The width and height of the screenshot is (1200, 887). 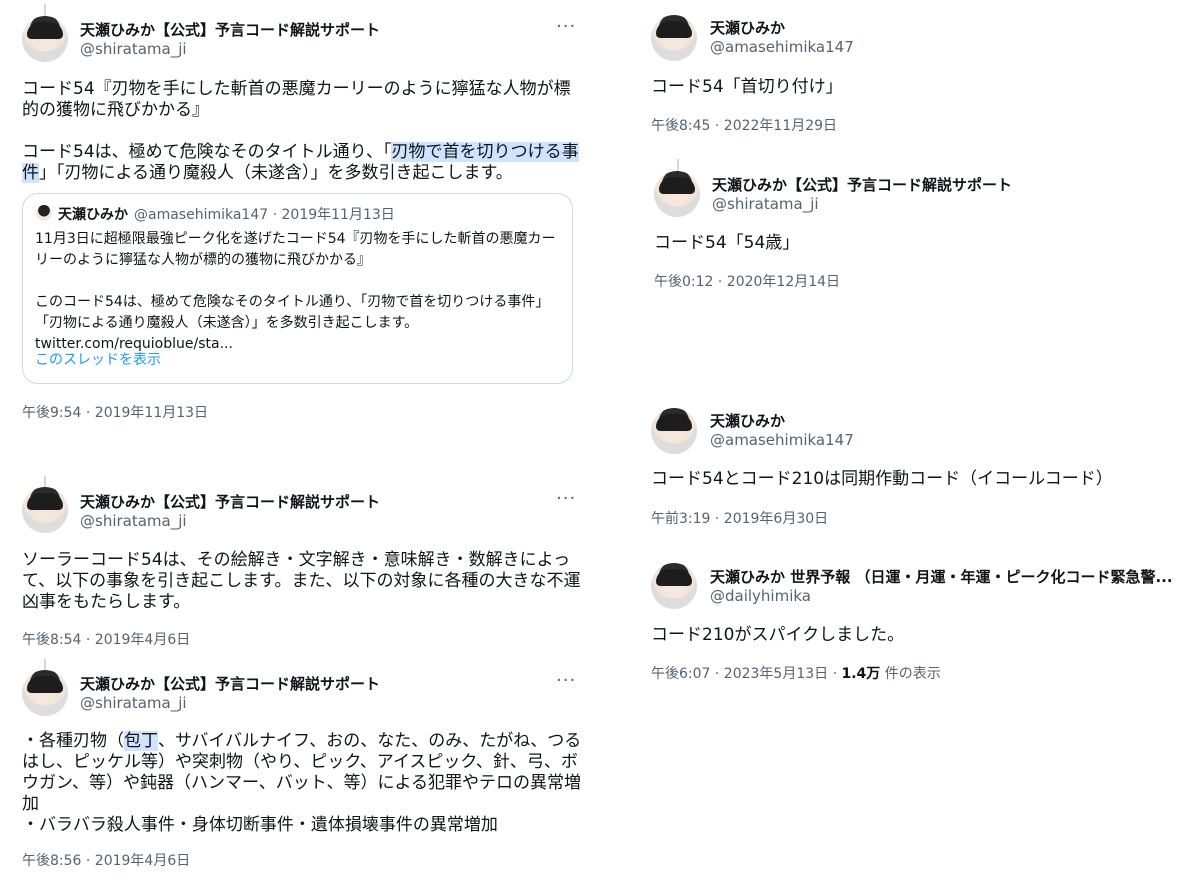 I want to click on view-label: 件の表示, so click(x=910, y=674).